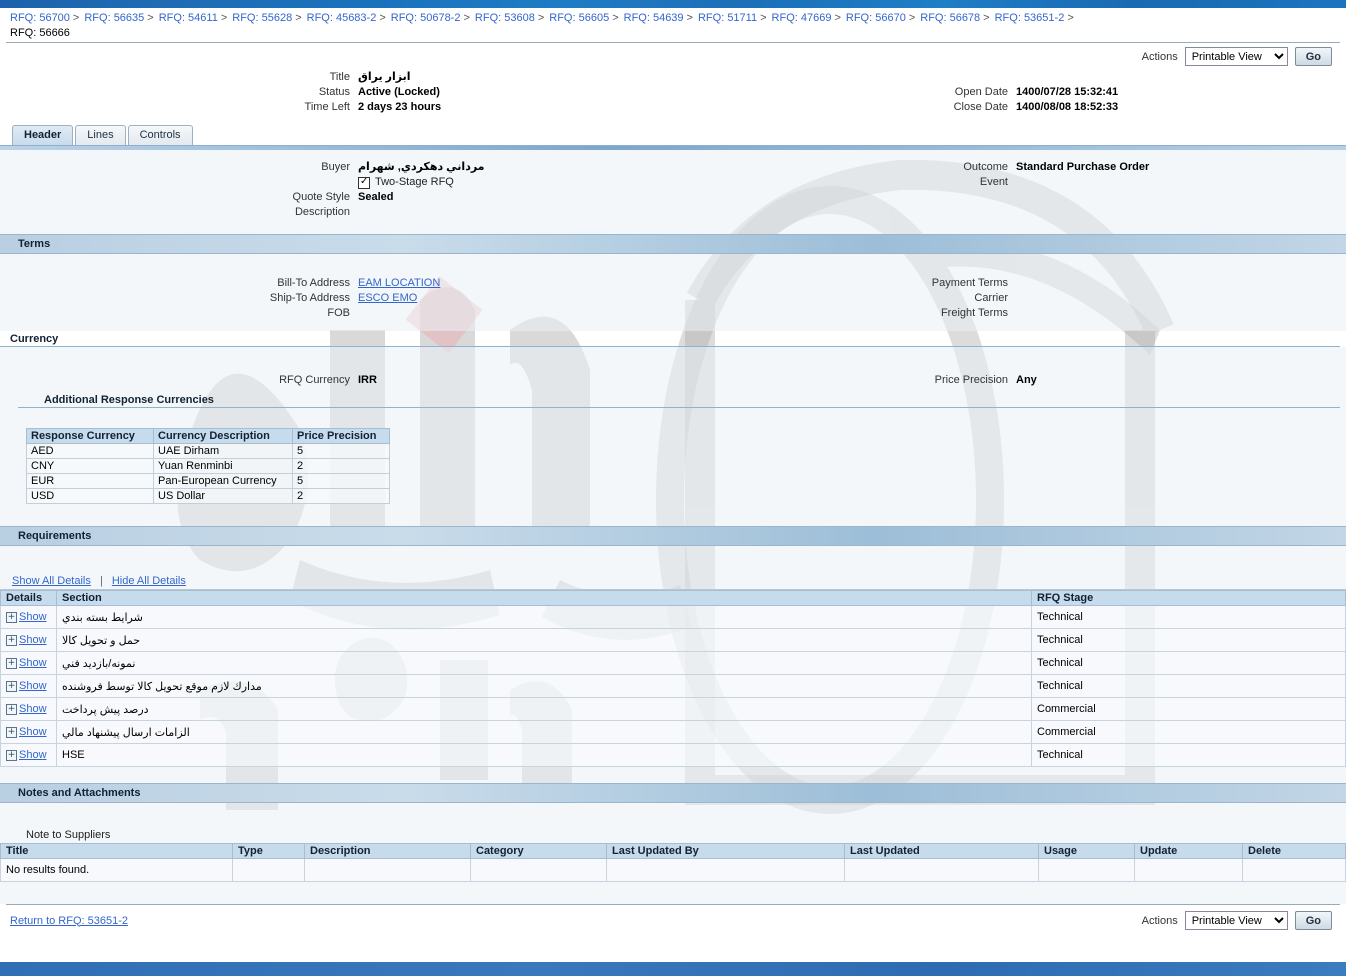  I want to click on response-currency-col-2: Price Precision, so click(341, 436).